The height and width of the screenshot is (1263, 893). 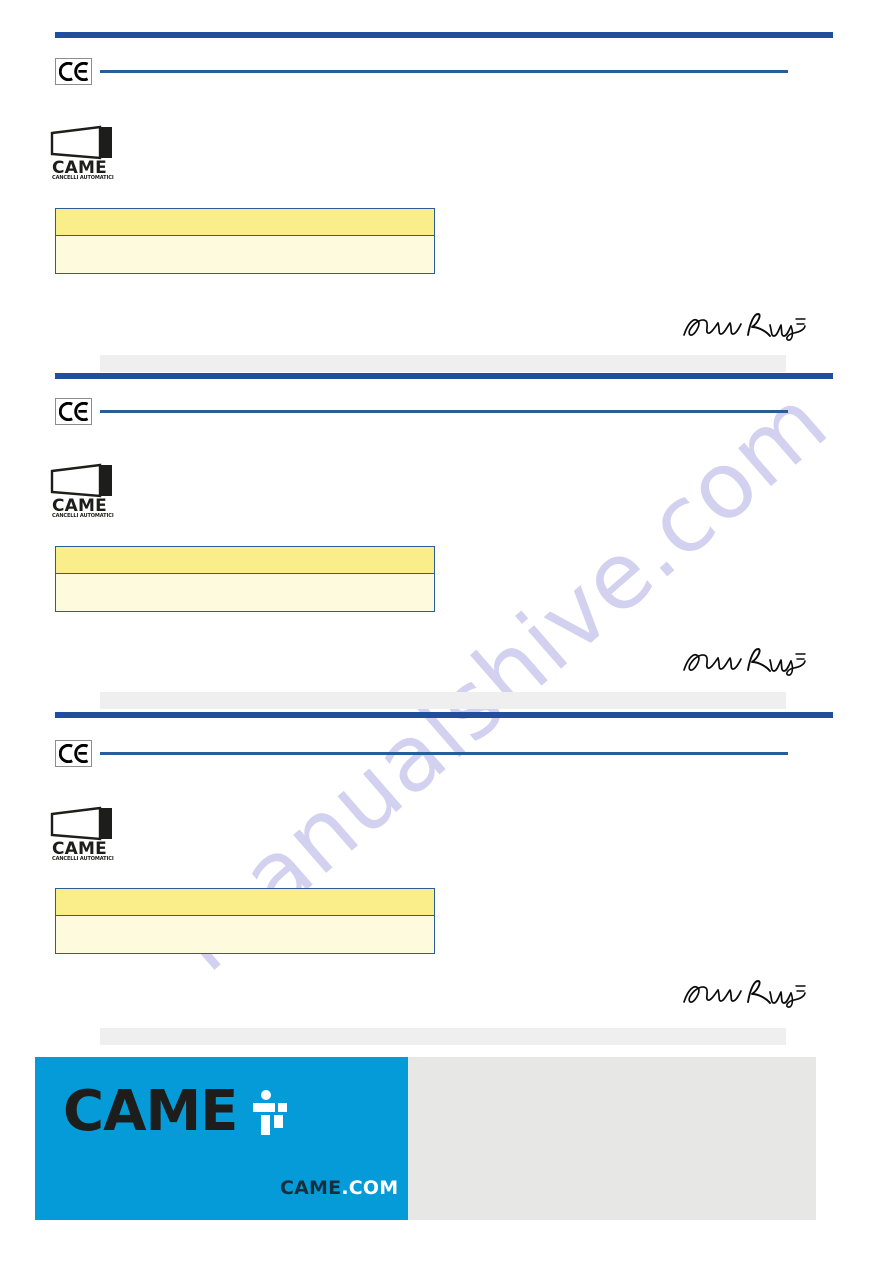 What do you see at coordinates (150, 1111) in the screenshot?
I see `footer-wordmark: CAME` at bounding box center [150, 1111].